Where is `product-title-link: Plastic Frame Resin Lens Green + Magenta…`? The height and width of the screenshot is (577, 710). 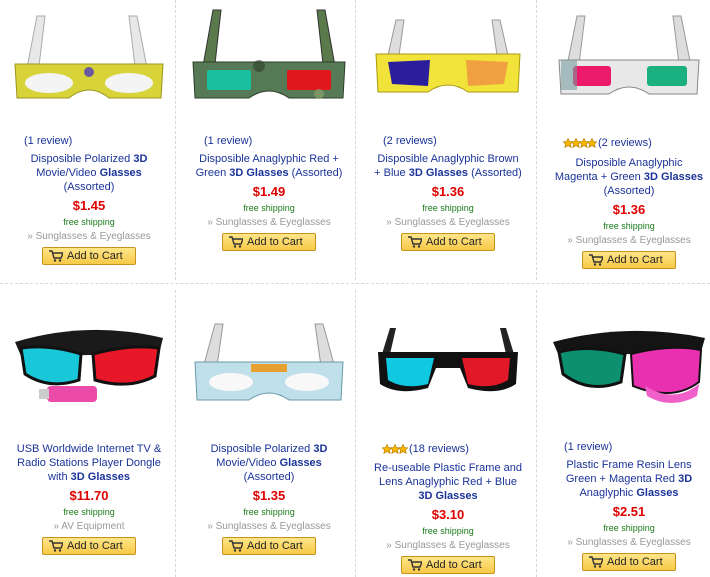
product-title-link: Plastic Frame Resin Lens Green + Magenta… is located at coordinates (625, 477).